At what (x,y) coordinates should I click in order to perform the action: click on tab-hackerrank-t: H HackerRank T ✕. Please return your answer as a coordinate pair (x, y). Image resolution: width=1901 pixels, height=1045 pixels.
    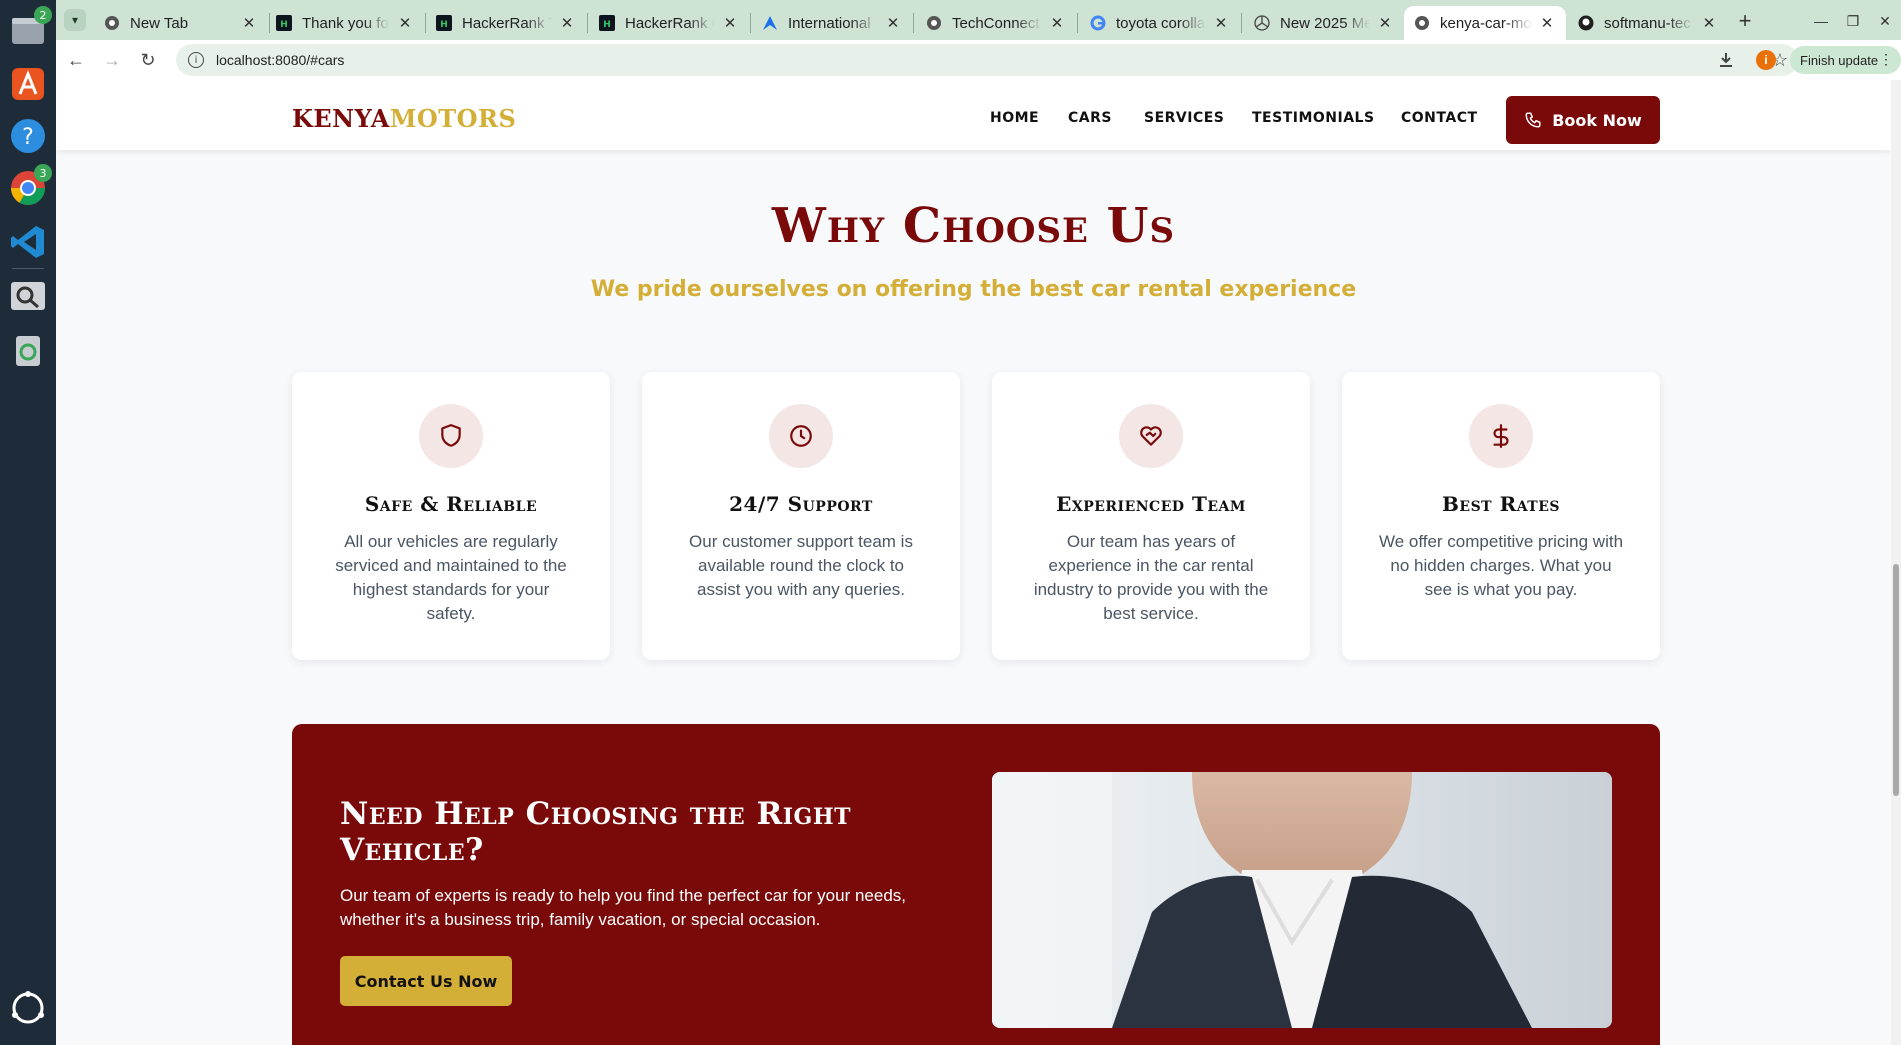
    Looking at the image, I should click on (506, 23).